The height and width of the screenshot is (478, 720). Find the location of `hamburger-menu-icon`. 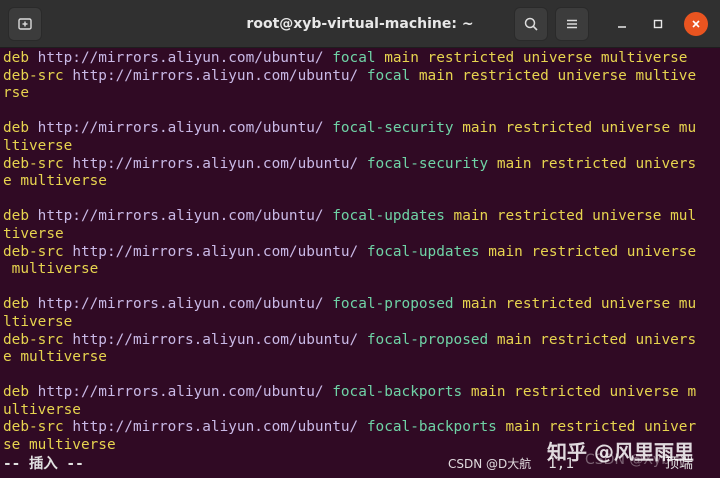

hamburger-menu-icon is located at coordinates (572, 24).